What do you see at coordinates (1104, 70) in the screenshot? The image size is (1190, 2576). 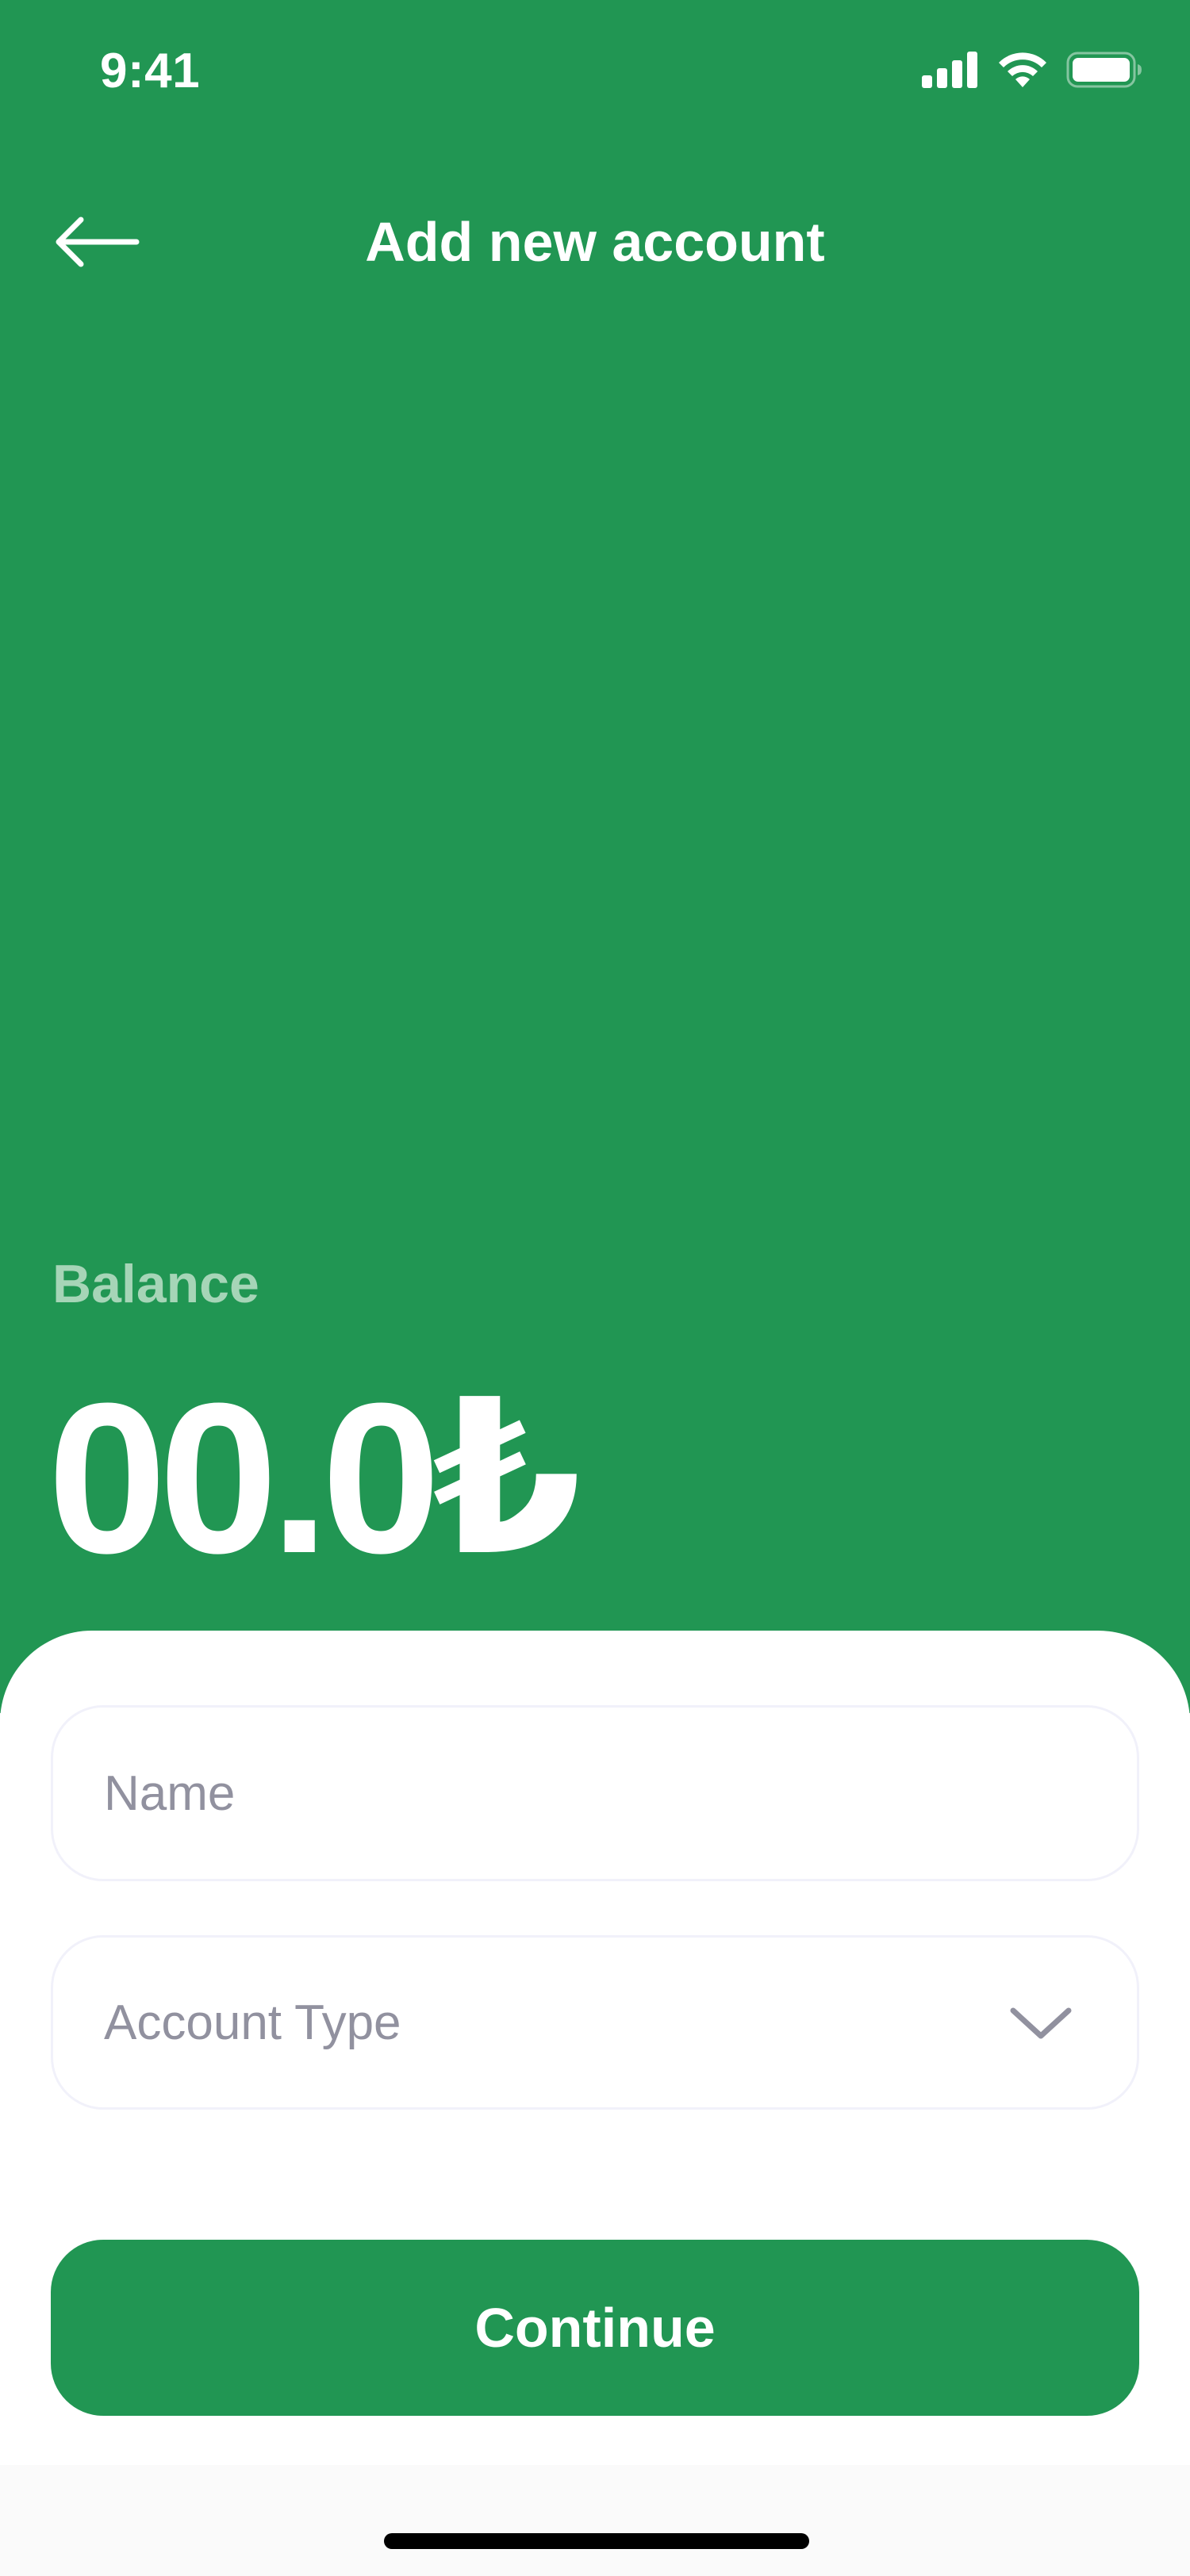 I see `battery-icon` at bounding box center [1104, 70].